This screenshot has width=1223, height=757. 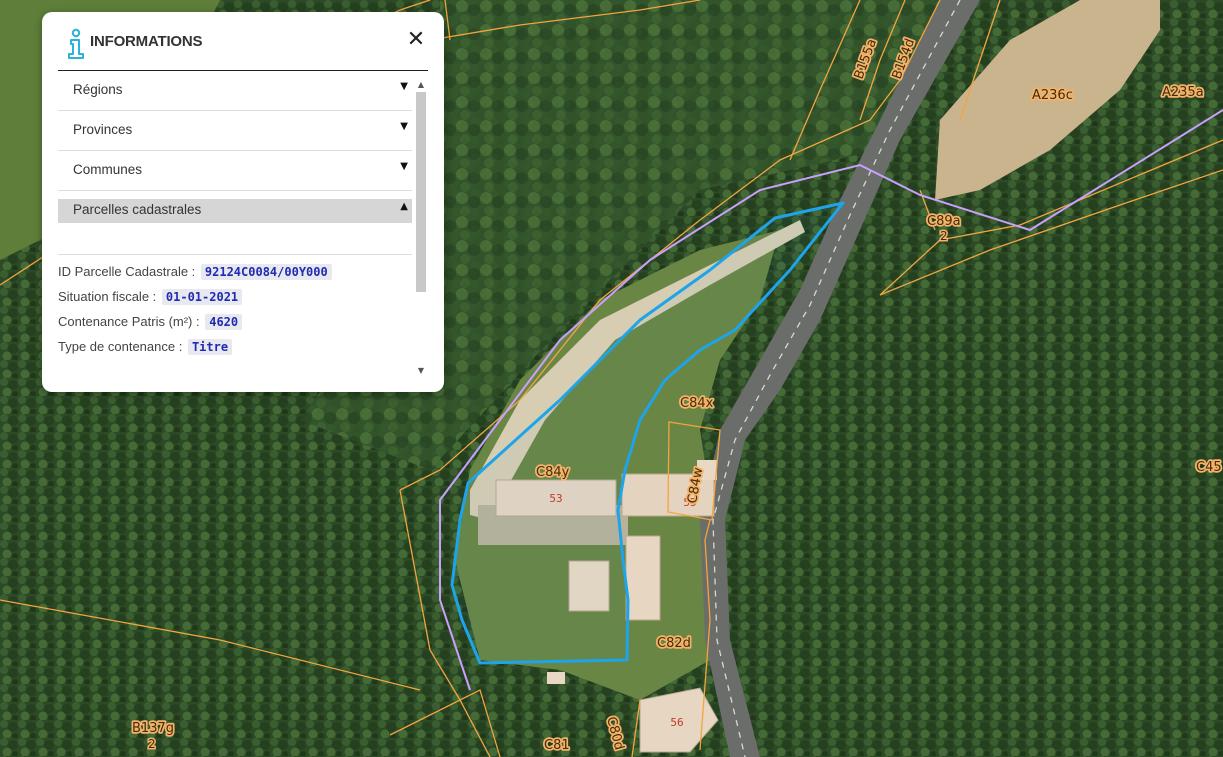 What do you see at coordinates (944, 236) in the screenshot?
I see `parcel-label-c89a-sub: 2` at bounding box center [944, 236].